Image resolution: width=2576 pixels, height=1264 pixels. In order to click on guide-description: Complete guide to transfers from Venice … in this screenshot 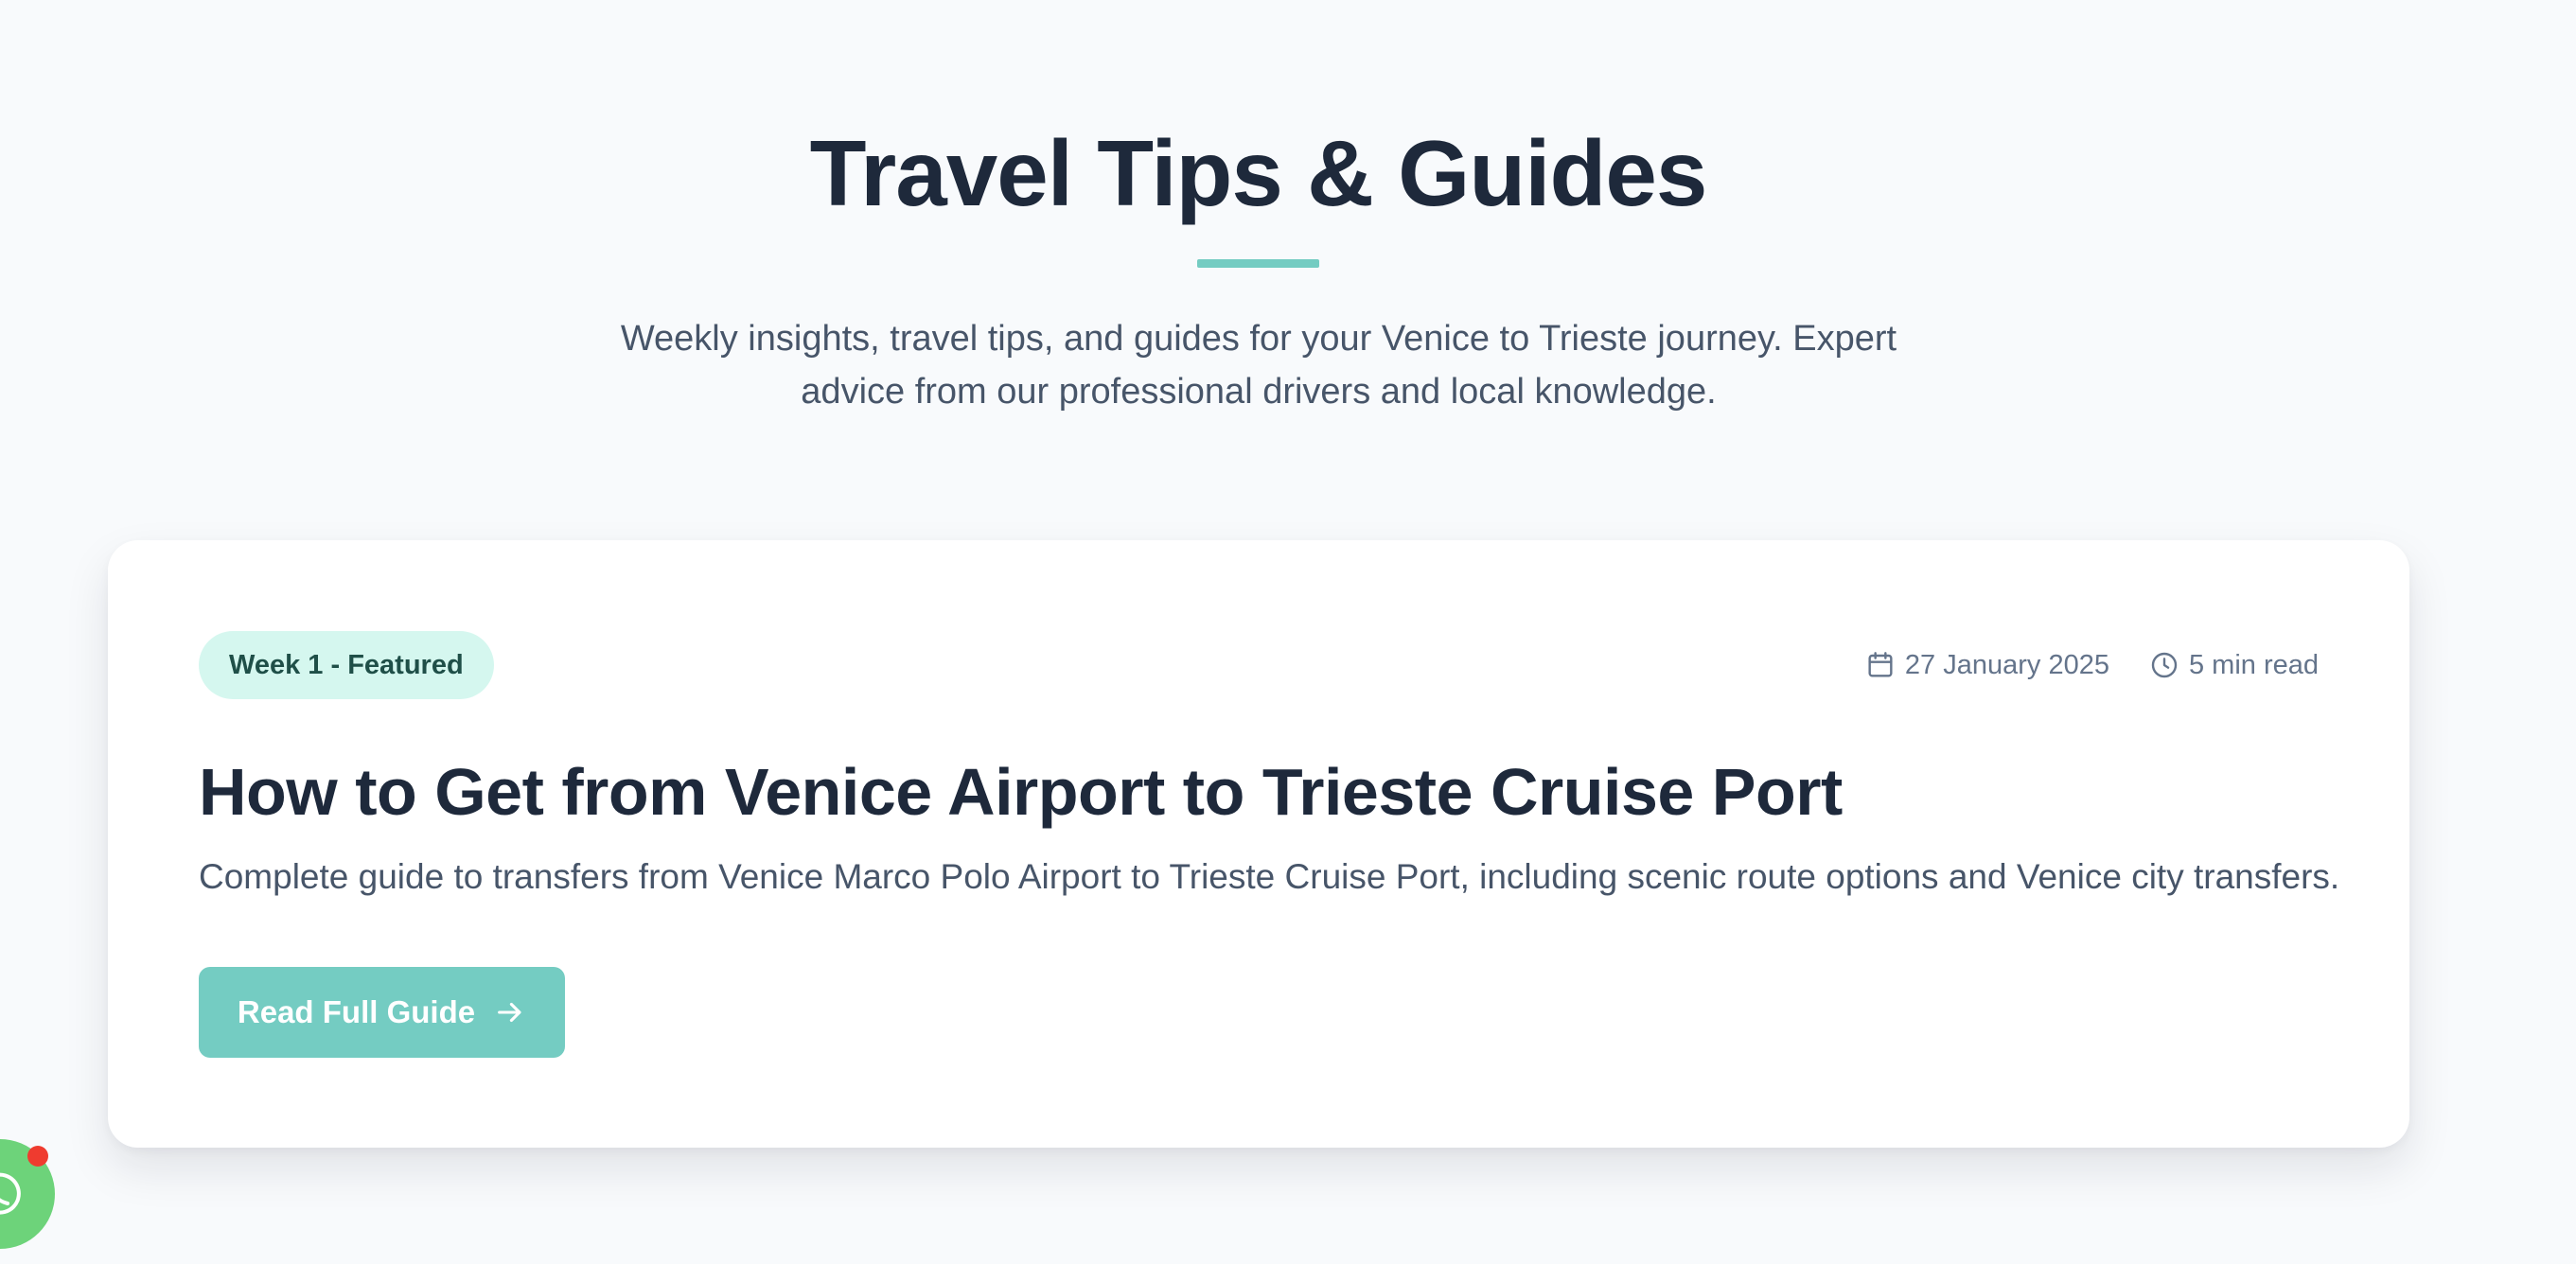, I will do `click(1269, 876)`.